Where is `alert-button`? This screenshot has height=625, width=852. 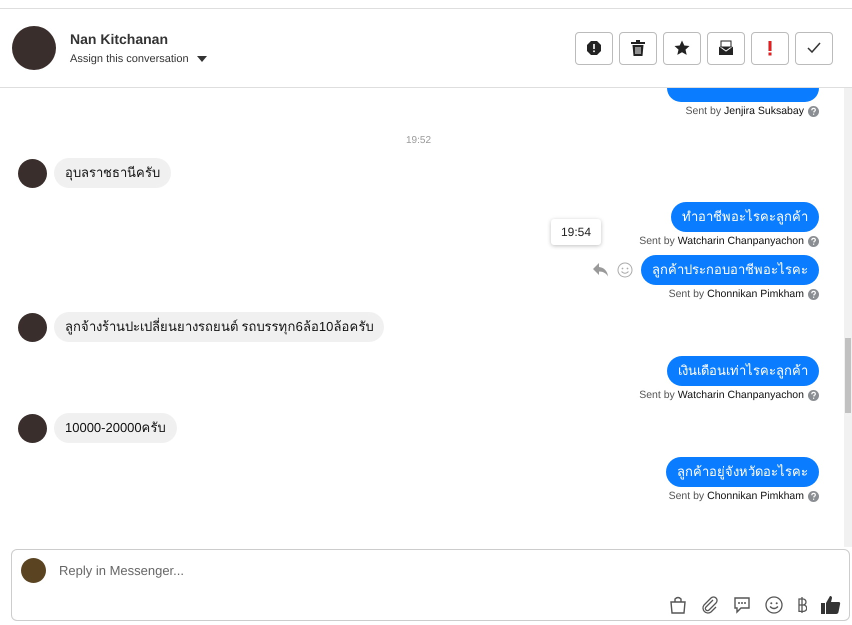
alert-button is located at coordinates (770, 48).